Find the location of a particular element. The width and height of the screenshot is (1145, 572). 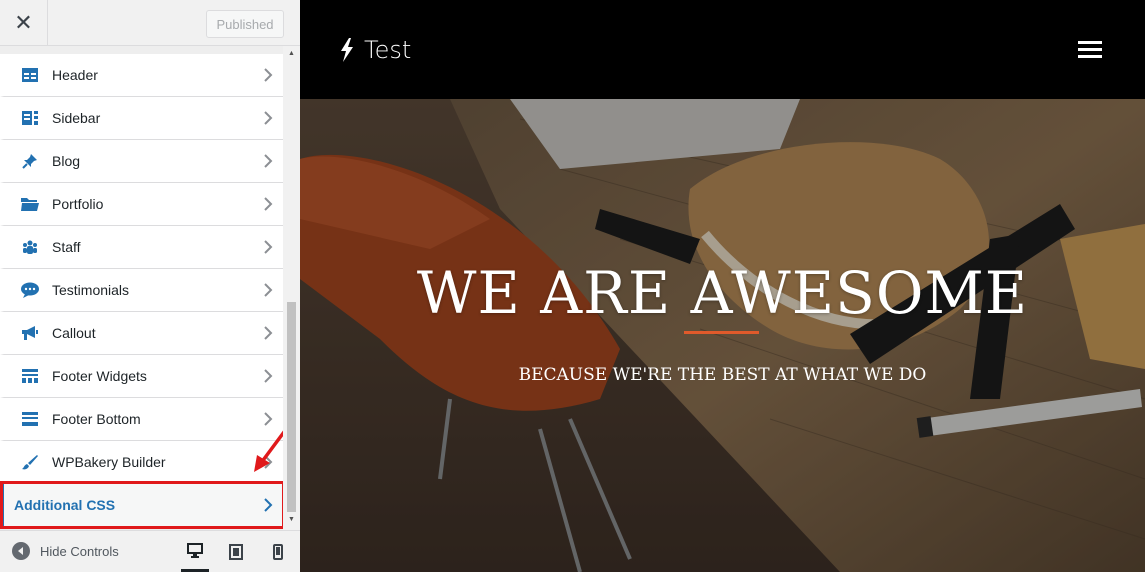

site-logo: Test is located at coordinates (375, 50).